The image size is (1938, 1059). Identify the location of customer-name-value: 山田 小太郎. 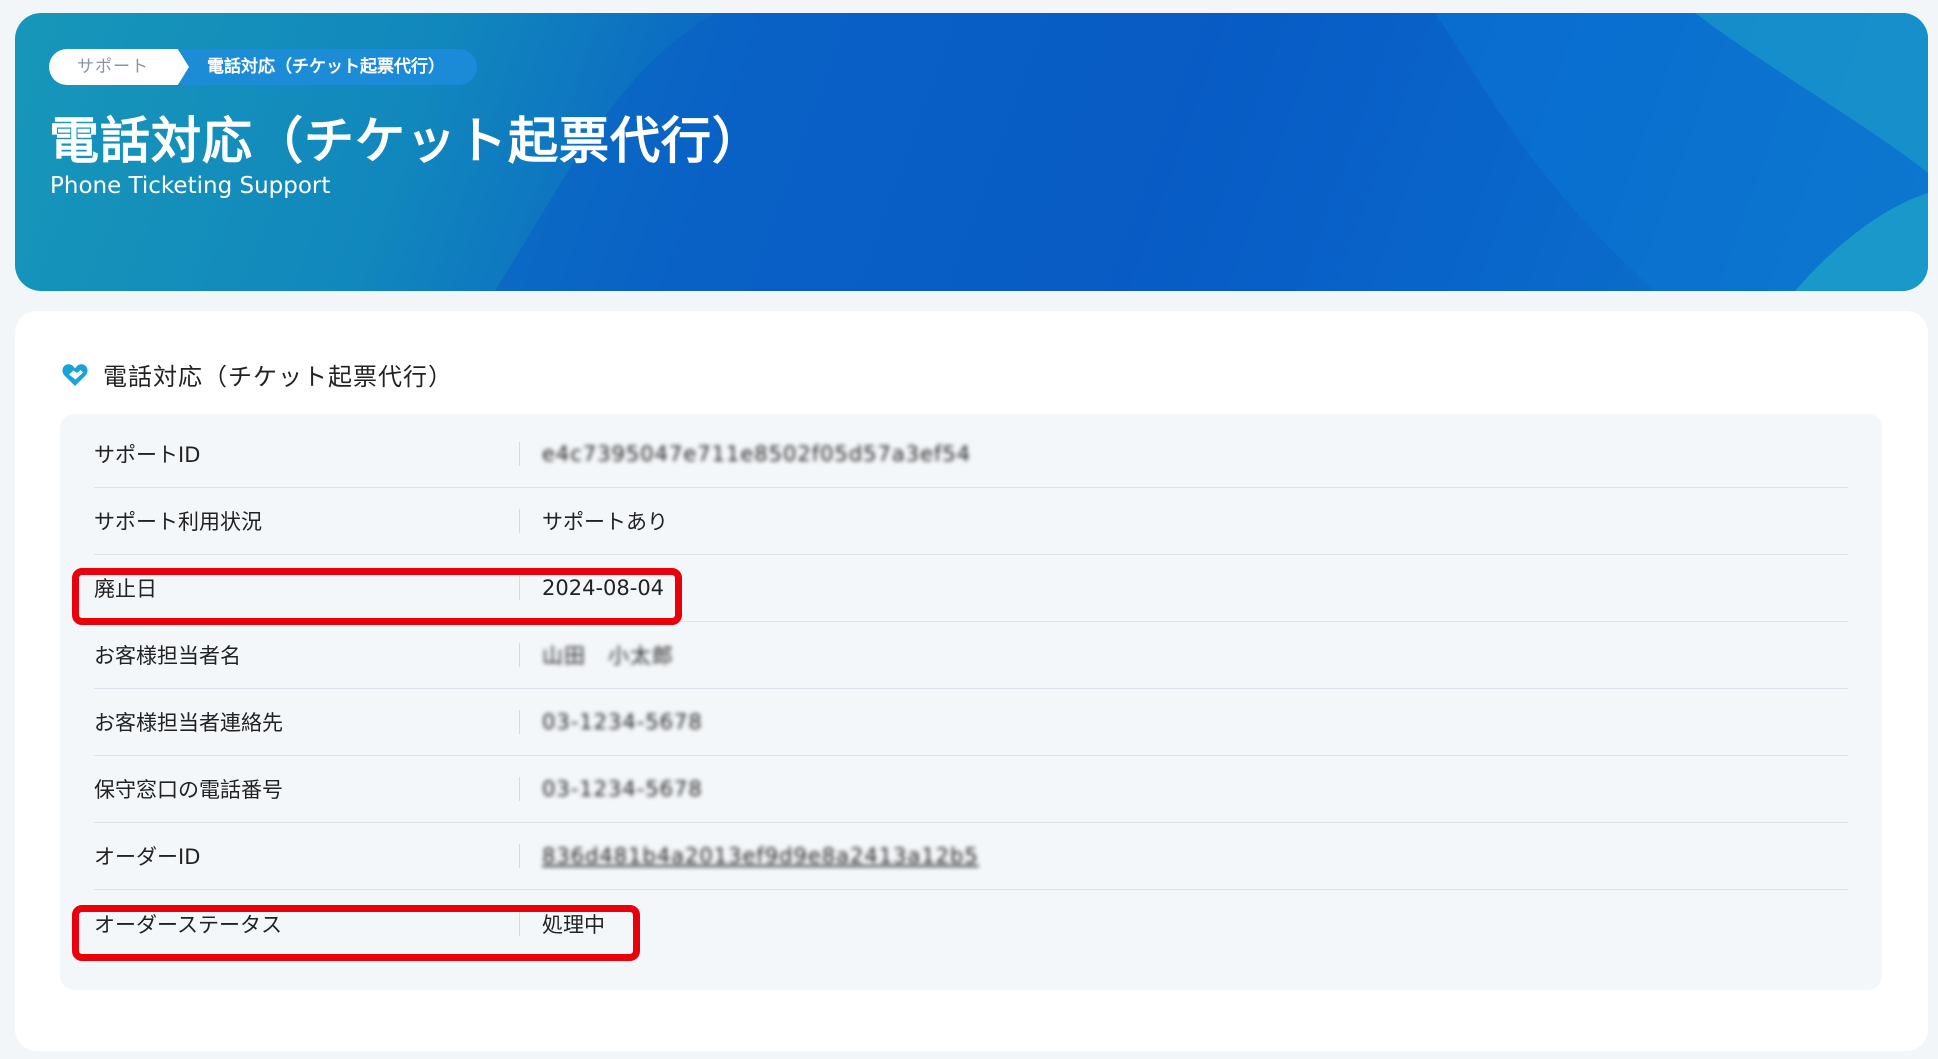
(608, 656).